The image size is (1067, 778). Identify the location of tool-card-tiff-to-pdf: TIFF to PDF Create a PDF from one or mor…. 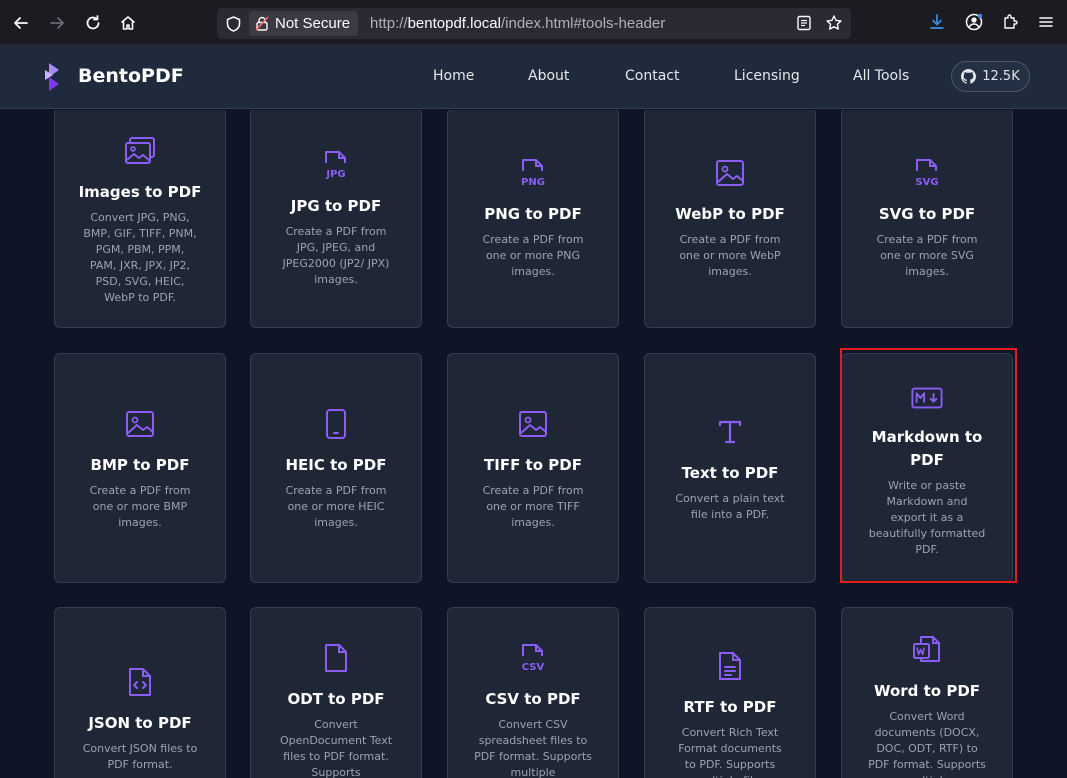
(533, 468).